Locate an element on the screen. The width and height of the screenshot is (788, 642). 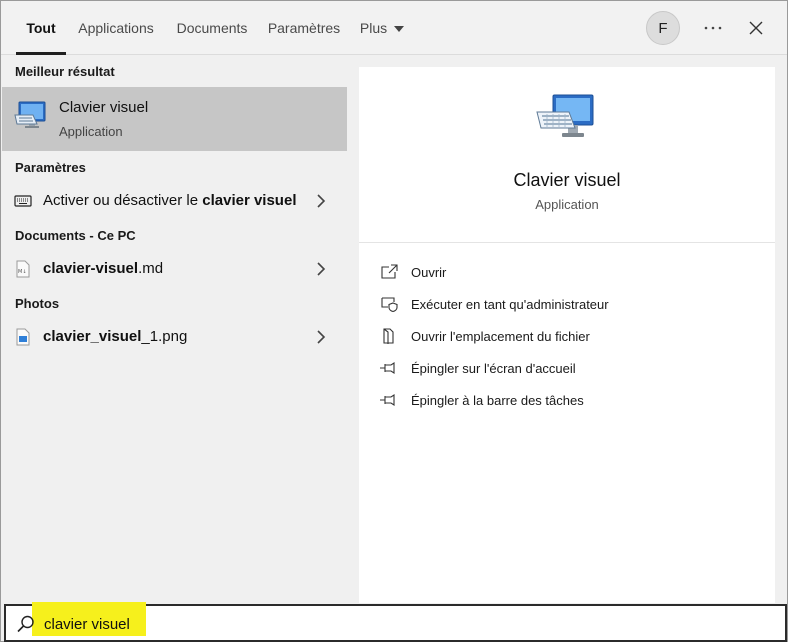
tab-more-label: Plus is located at coordinates (373, 28).